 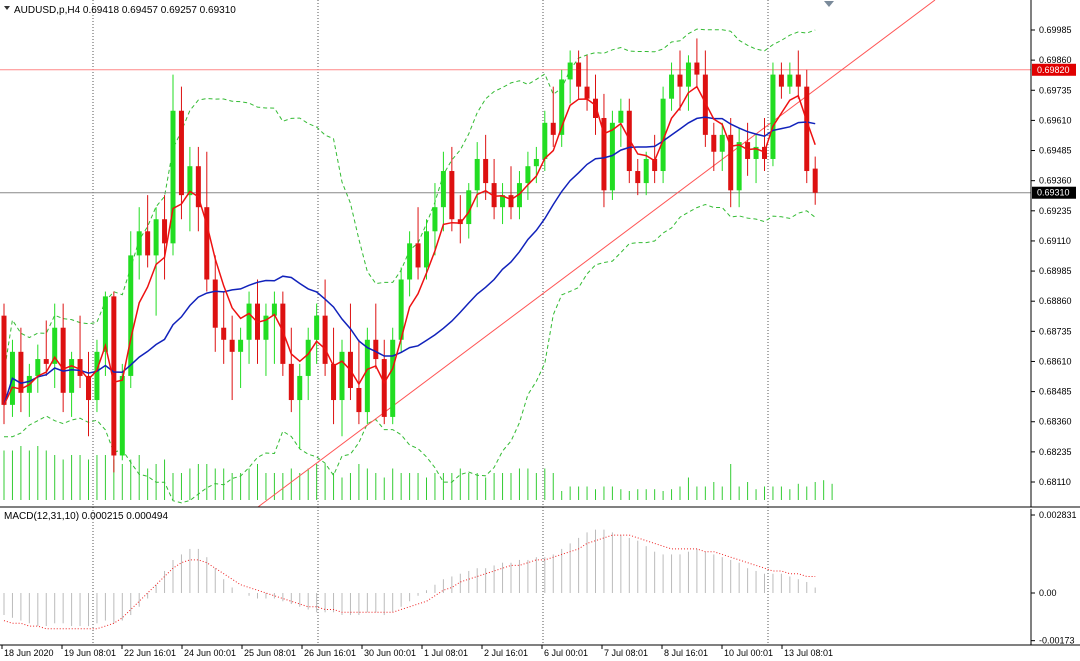 I want to click on resistance-price-label: 0.69820, so click(x=1053, y=70).